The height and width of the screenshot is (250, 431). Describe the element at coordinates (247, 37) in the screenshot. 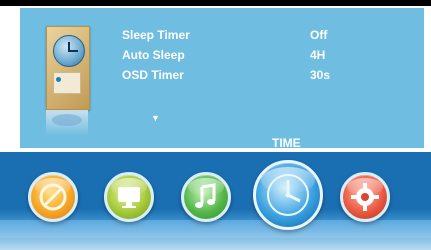

I see `setting-row-sleep-timer: Sleep Timer Off` at that location.